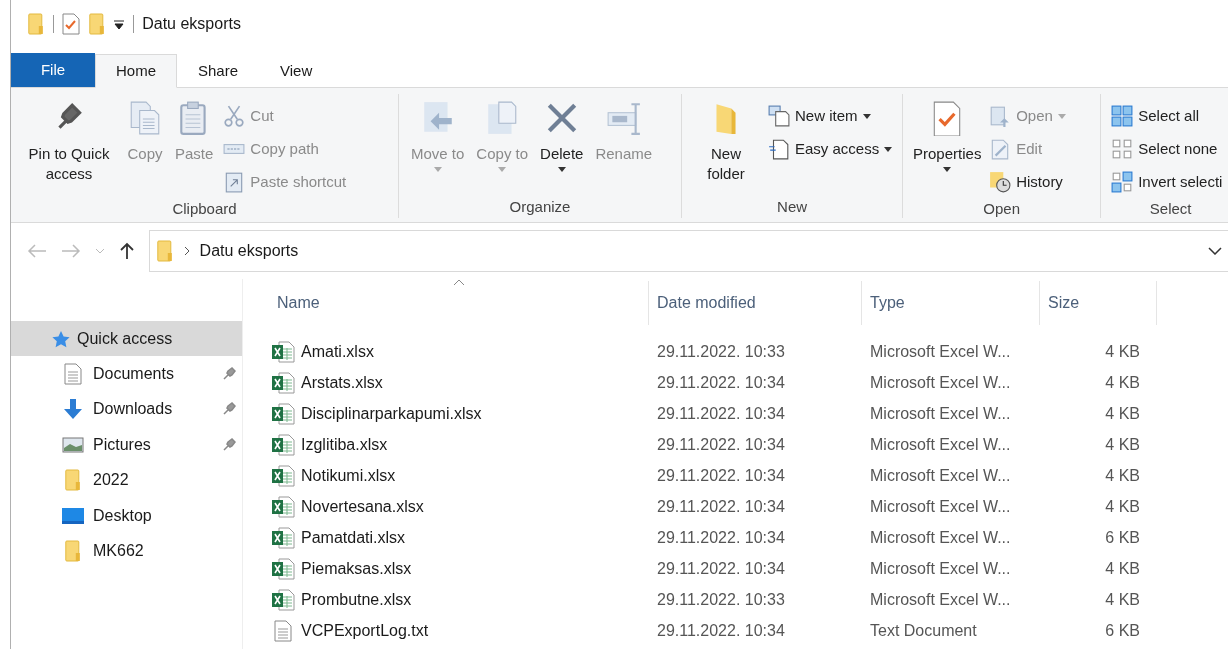 Image resolution: width=1228 pixels, height=649 pixels. I want to click on rename-icon, so click(623, 118).